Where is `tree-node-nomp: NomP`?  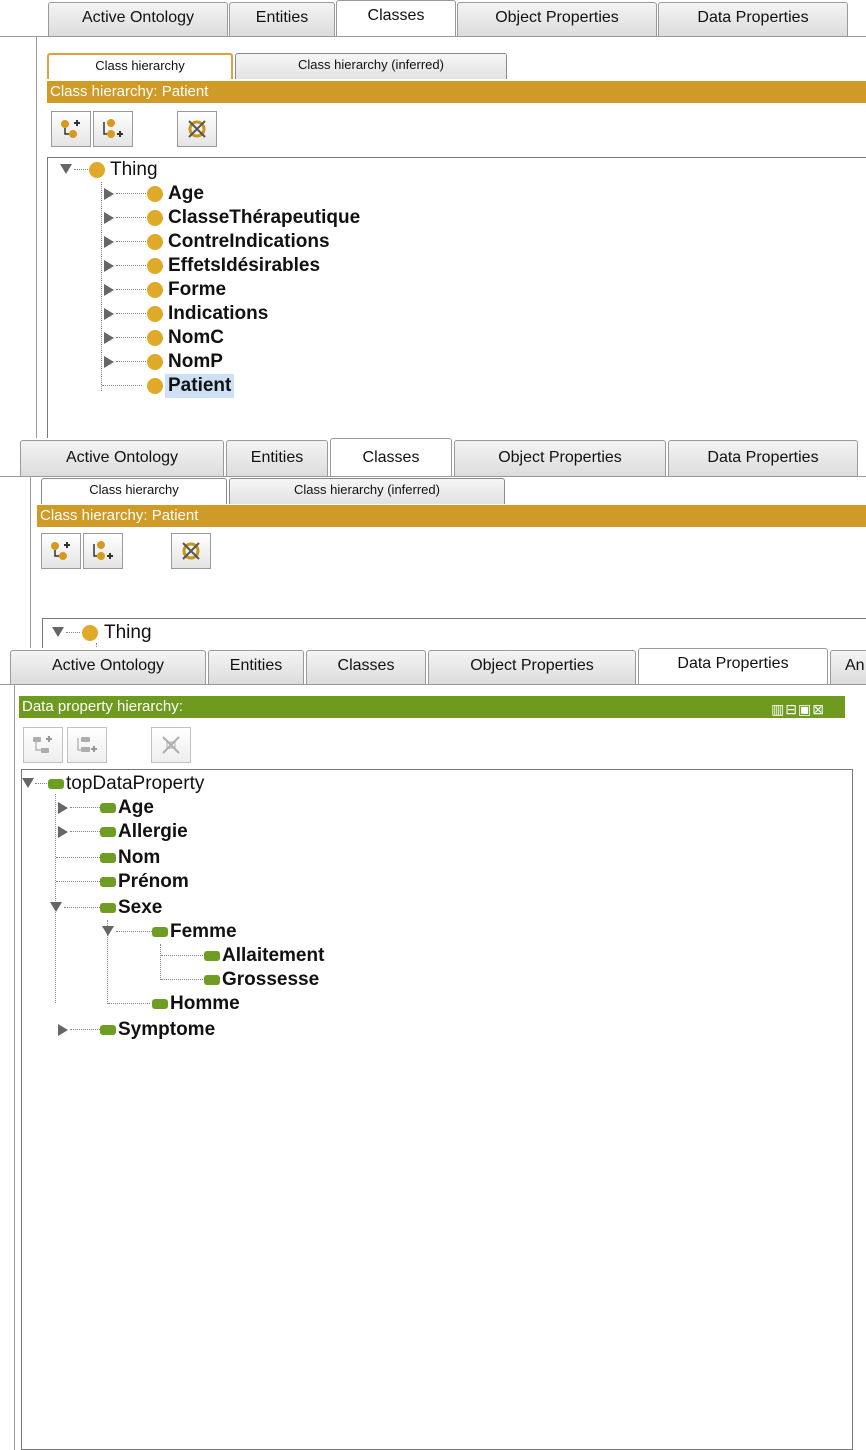
tree-node-nomp: NomP is located at coordinates (448, 362).